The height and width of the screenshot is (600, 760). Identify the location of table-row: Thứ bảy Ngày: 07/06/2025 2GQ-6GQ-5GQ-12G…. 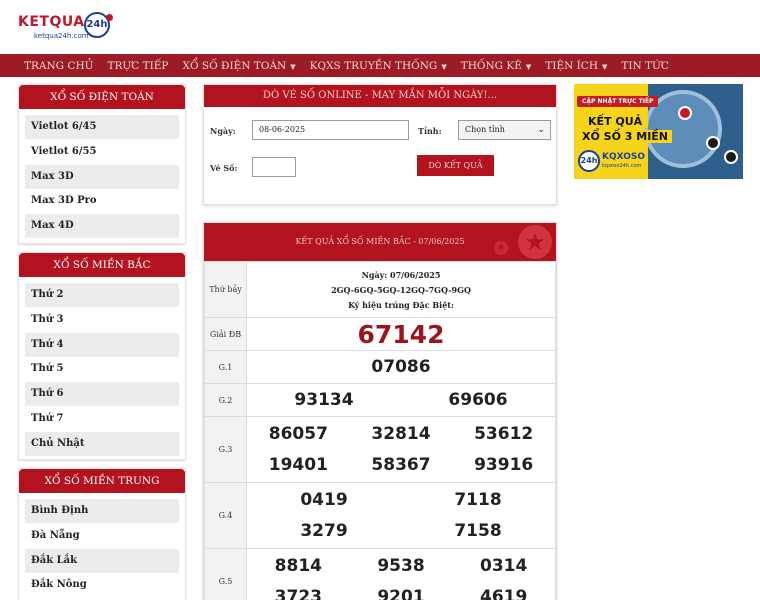
(380, 289).